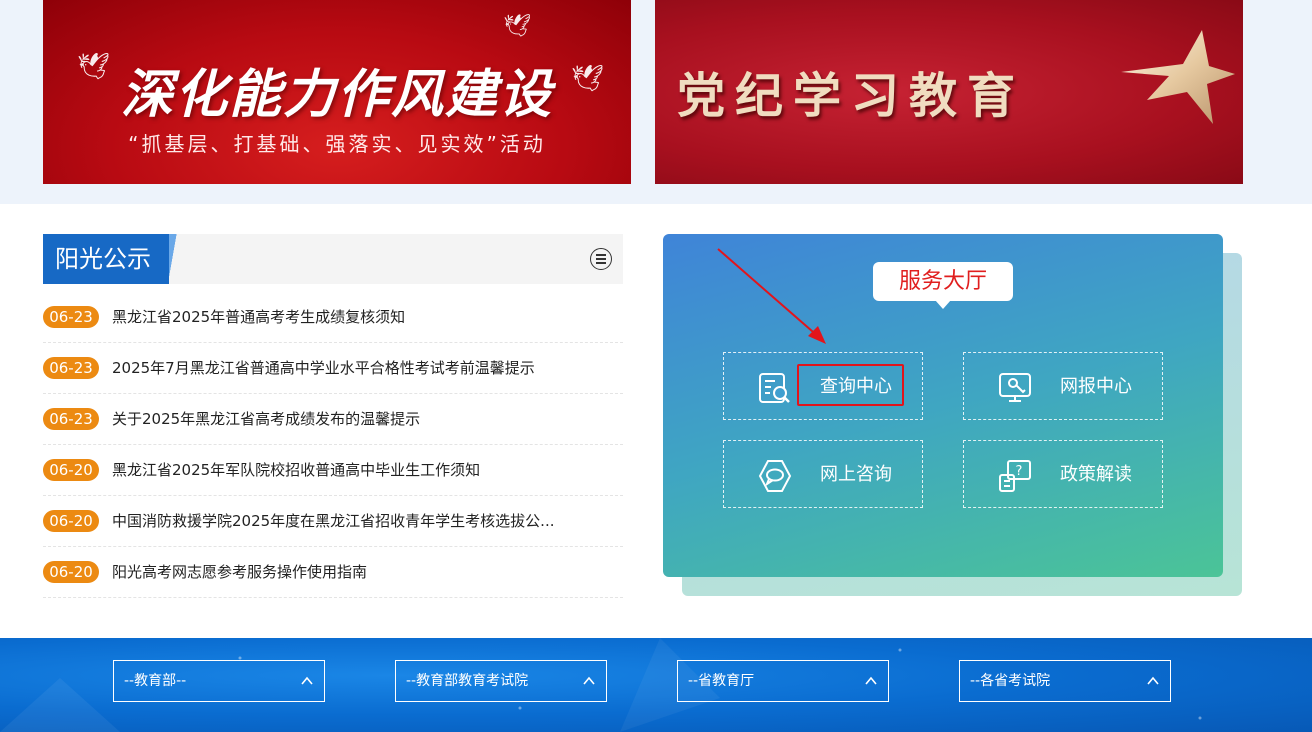 The height and width of the screenshot is (732, 1312). Describe the element at coordinates (1015, 387) in the screenshot. I see `online-register-icon` at that location.